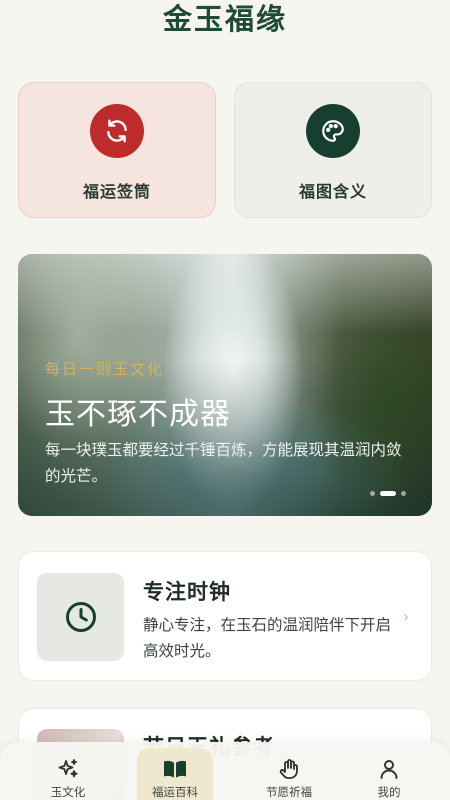 Image resolution: width=450 pixels, height=800 pixels. I want to click on tab-label: 我的, so click(389, 792).